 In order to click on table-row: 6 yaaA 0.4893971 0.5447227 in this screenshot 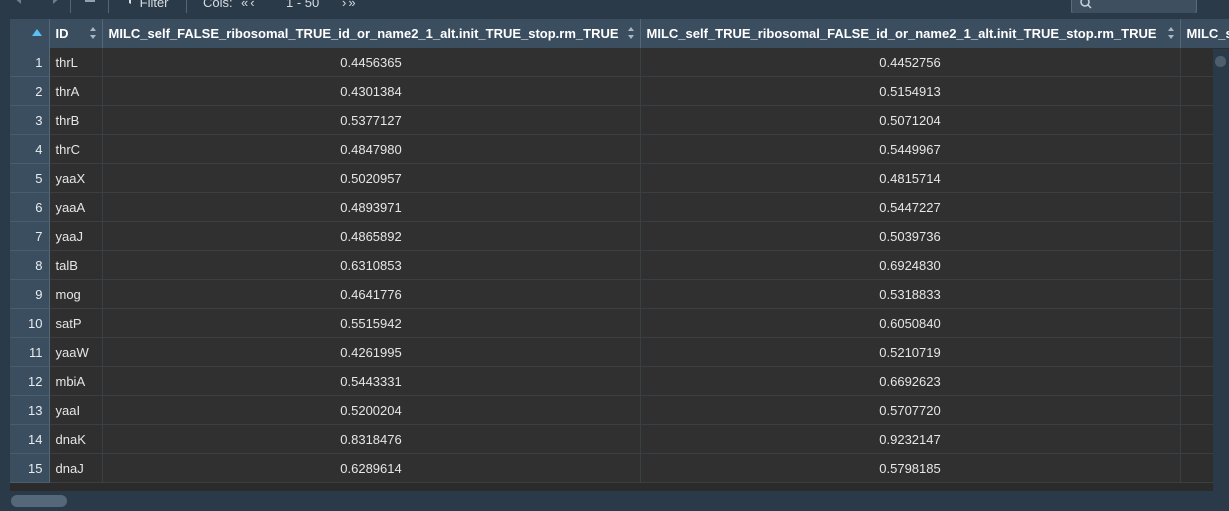, I will do `click(619, 207)`.